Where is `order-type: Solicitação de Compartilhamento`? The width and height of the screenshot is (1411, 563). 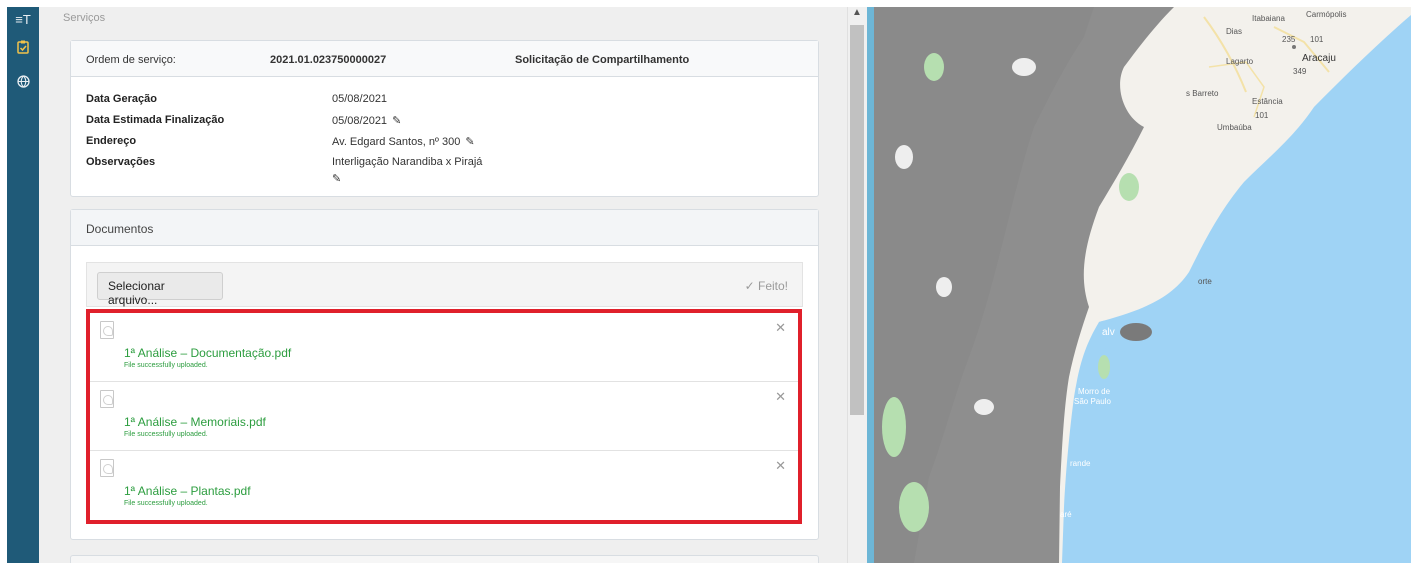
order-type: Solicitação de Compartilhamento is located at coordinates (602, 60).